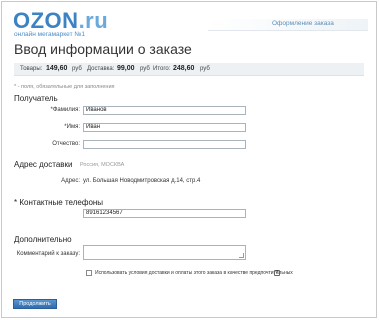 The height and width of the screenshot is (320, 379). What do you see at coordinates (35, 304) in the screenshot?
I see `continue-button: Продолжить` at bounding box center [35, 304].